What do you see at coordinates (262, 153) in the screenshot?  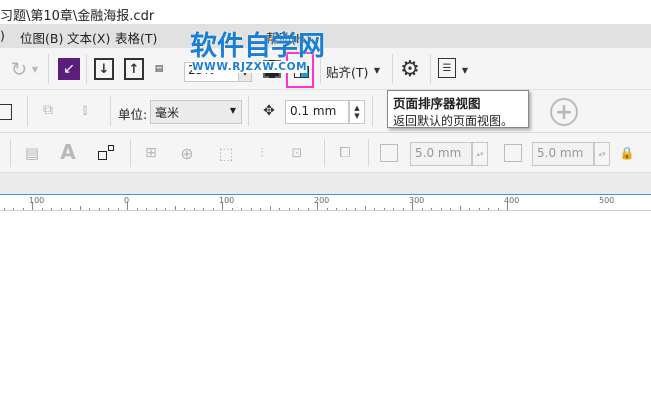 I see `align-center-icon: ⫶` at bounding box center [262, 153].